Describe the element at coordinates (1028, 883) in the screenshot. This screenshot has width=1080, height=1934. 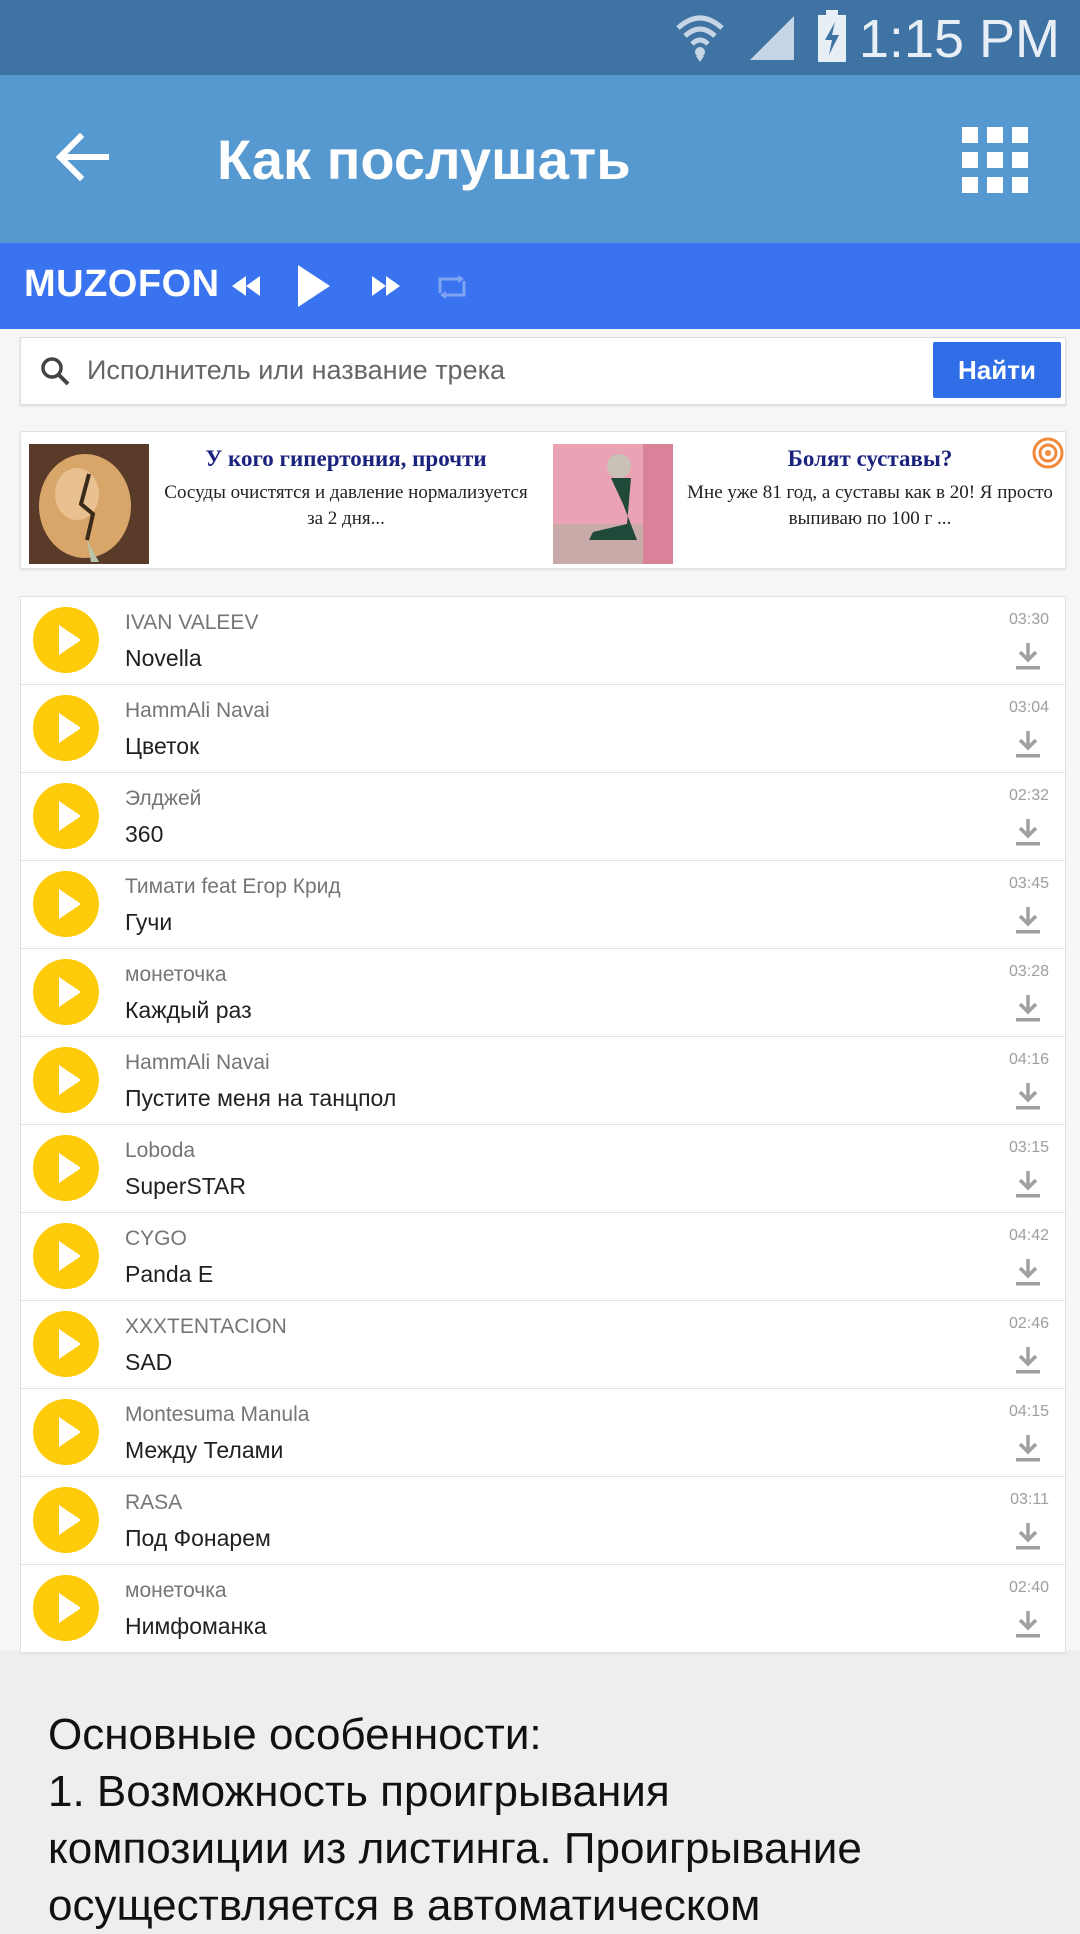
I see `track-duration: 03:45` at that location.